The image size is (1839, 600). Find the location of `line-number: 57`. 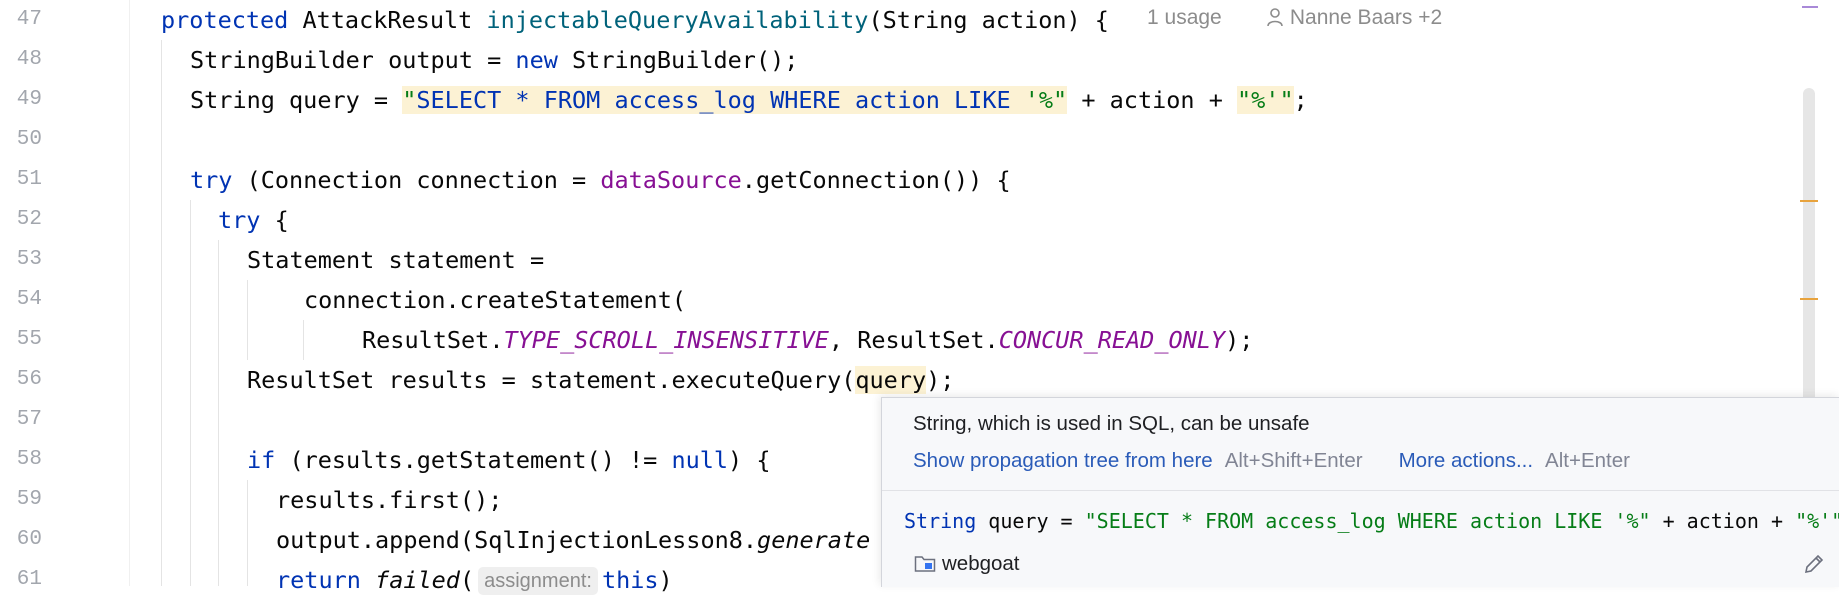

line-number: 57 is located at coordinates (29, 419).